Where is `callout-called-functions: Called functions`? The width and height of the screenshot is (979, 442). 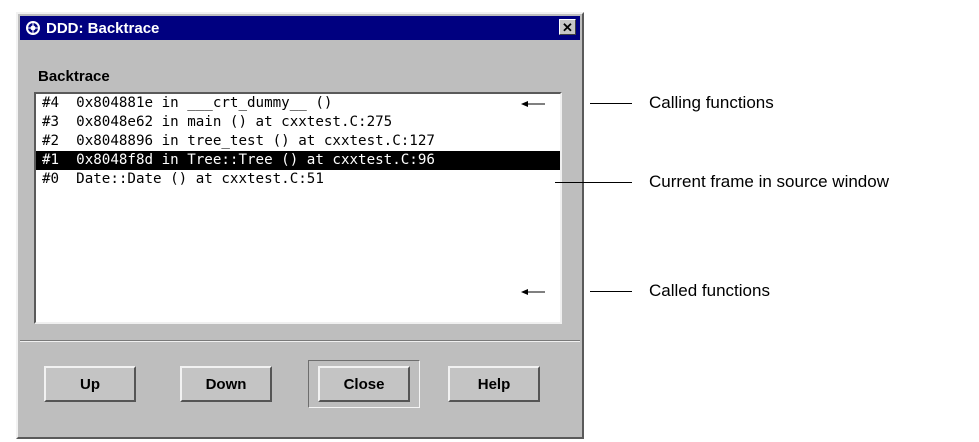
callout-called-functions: Called functions is located at coordinates (709, 290).